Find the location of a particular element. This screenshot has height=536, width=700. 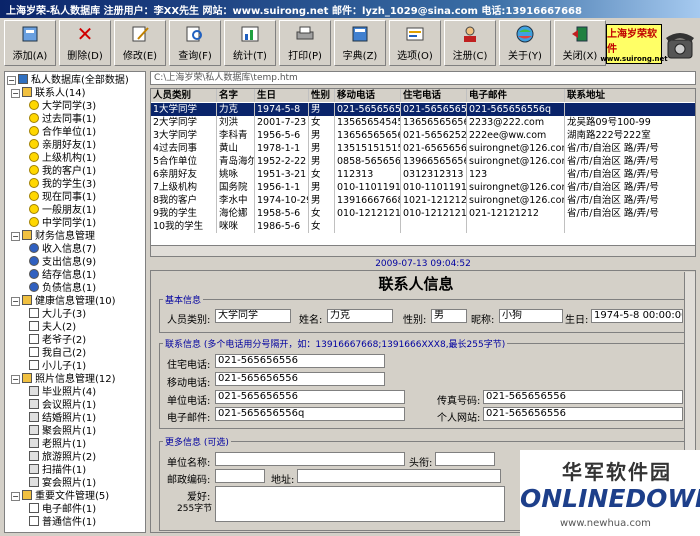

table-header: 人员类别 名字 生日 性别 移动电话 住宅电话 电子邮件 联系地址 is located at coordinates (423, 95).